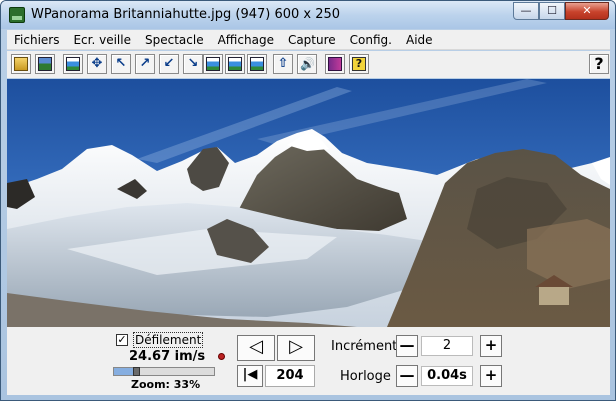 This screenshot has width=616, height=401. What do you see at coordinates (552, 11) in the screenshot?
I see `maximize-button: ☐` at bounding box center [552, 11].